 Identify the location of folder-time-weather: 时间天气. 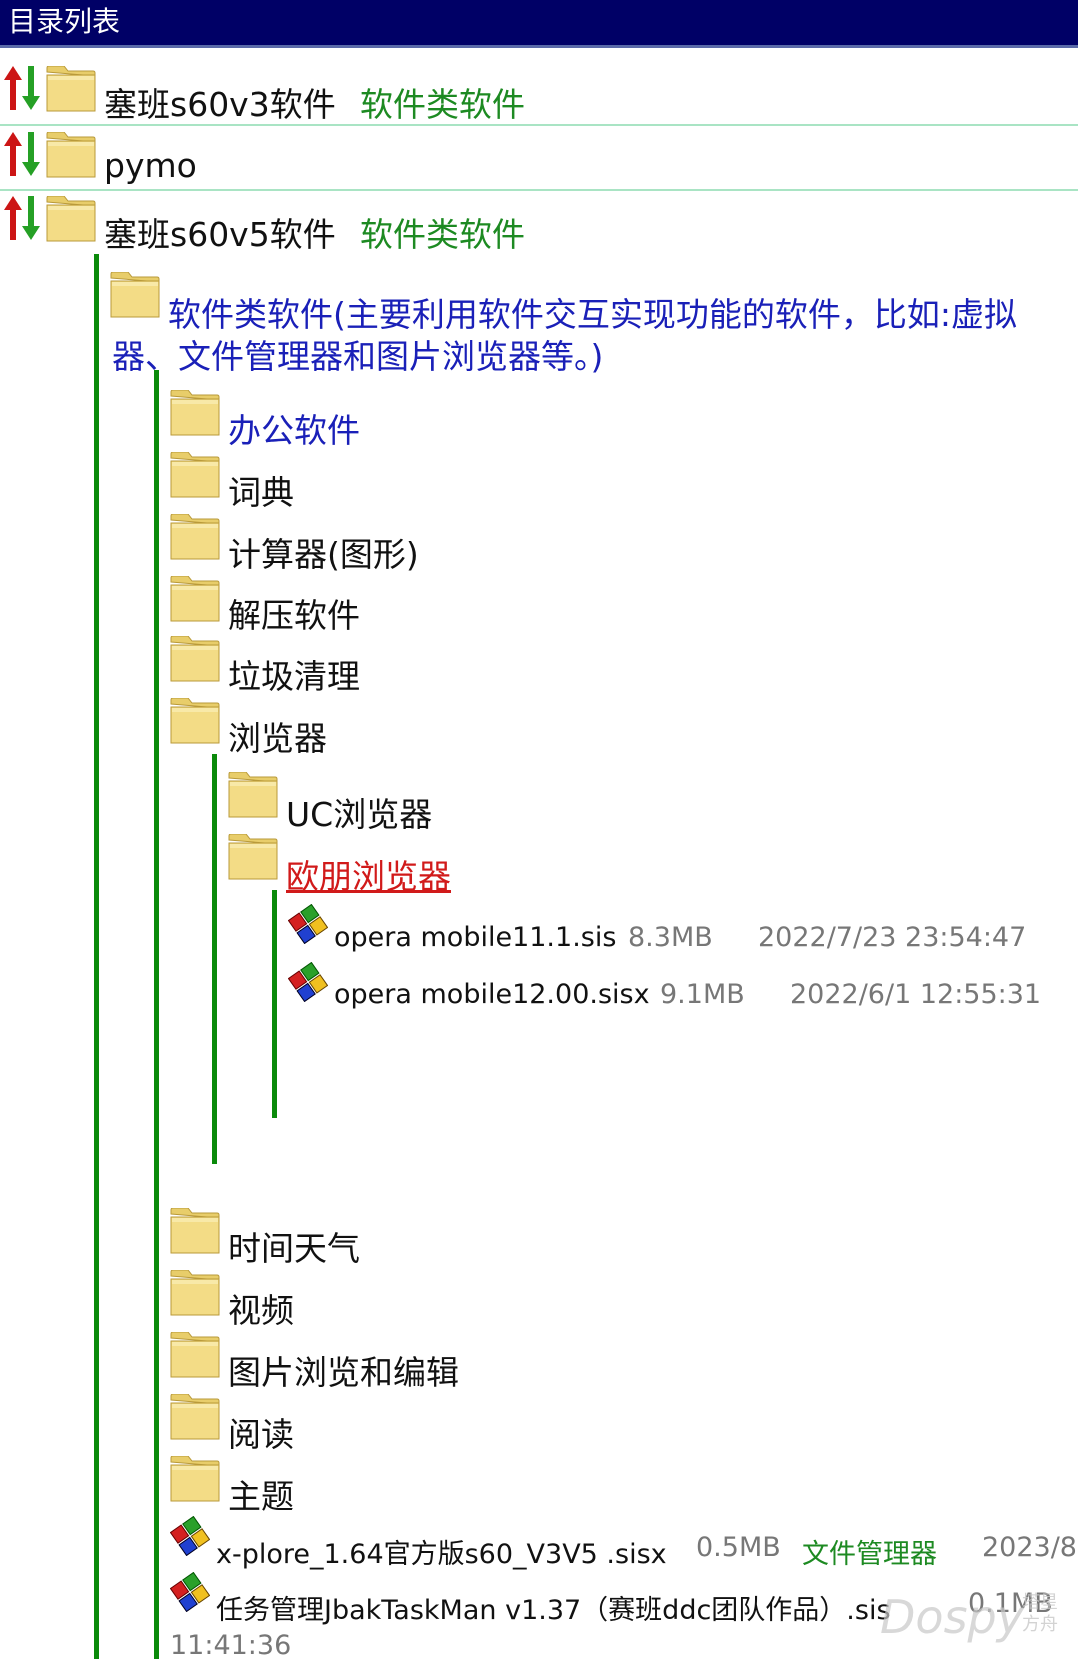
(294, 1246).